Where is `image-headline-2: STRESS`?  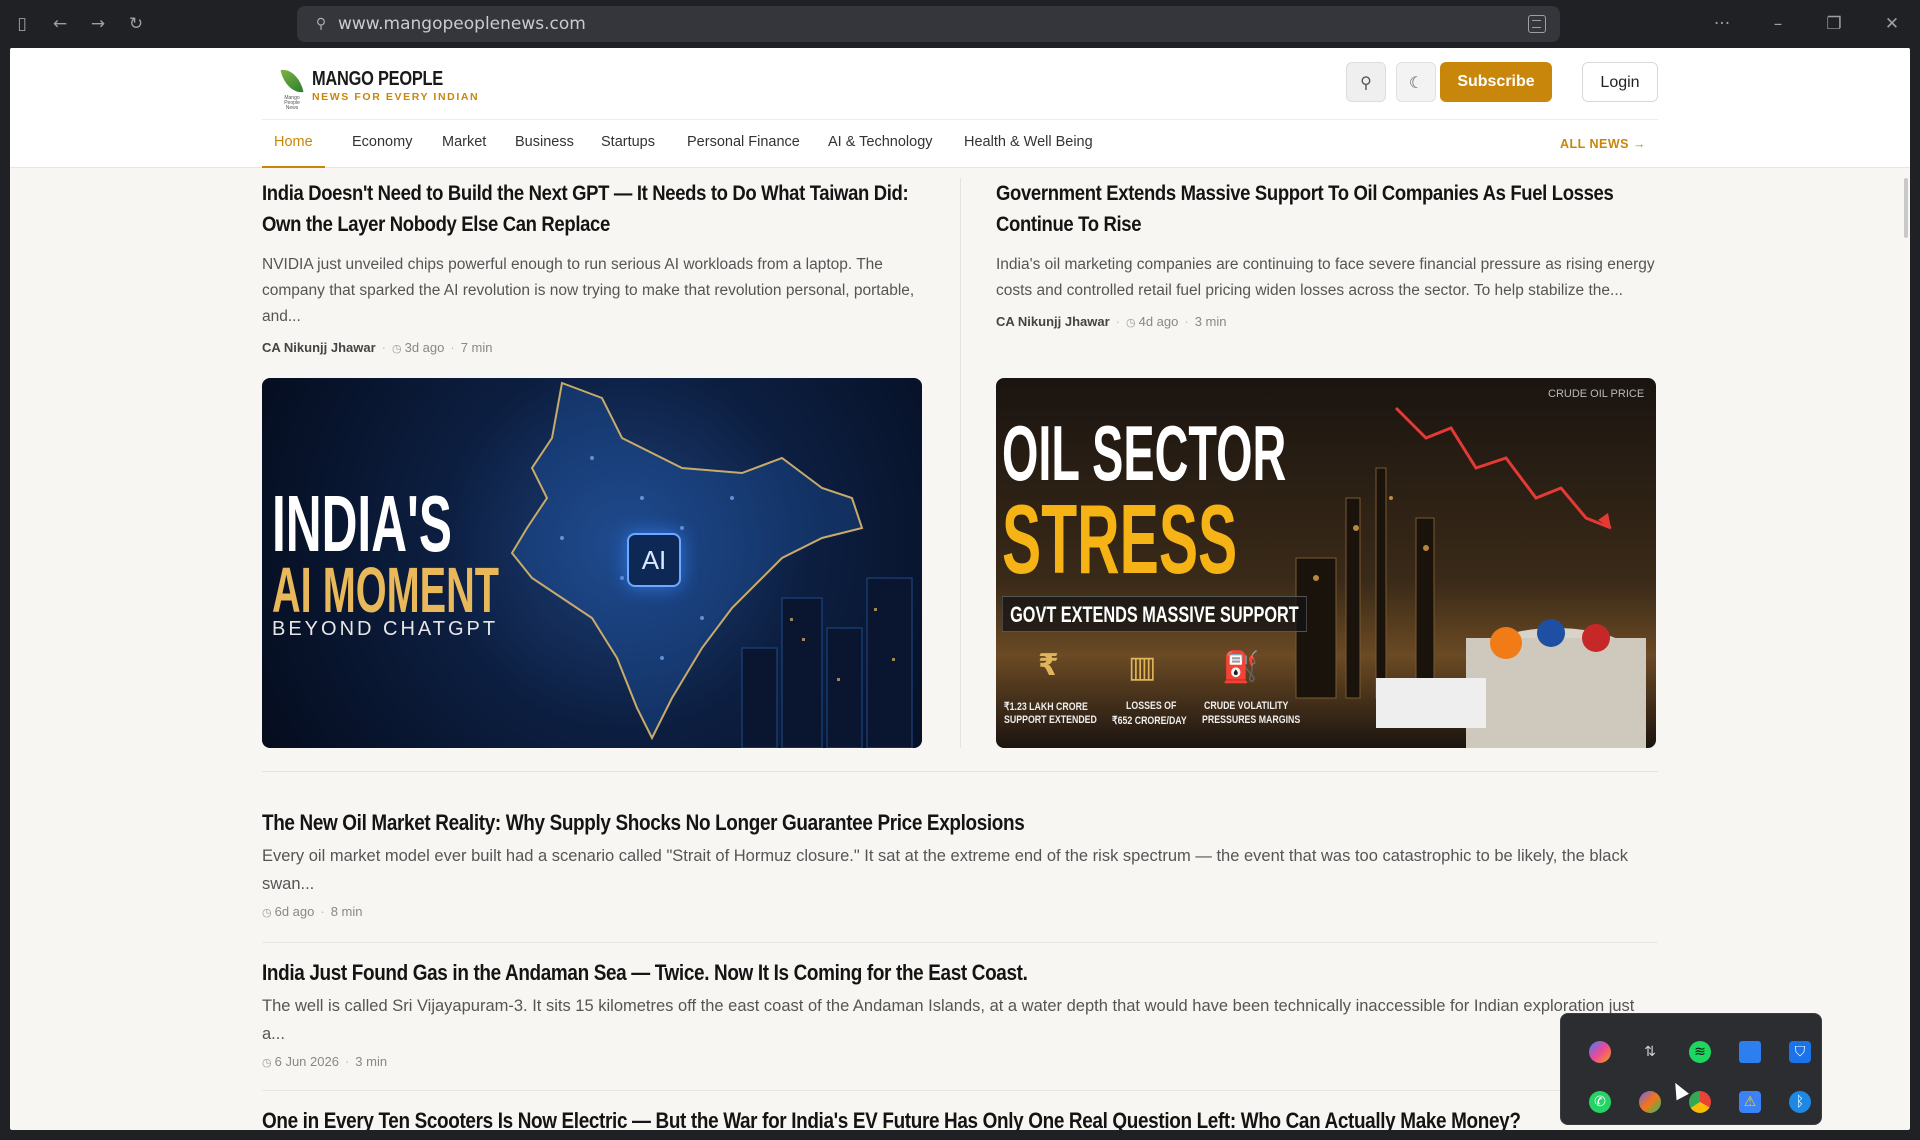 image-headline-2: STRESS is located at coordinates (1120, 539).